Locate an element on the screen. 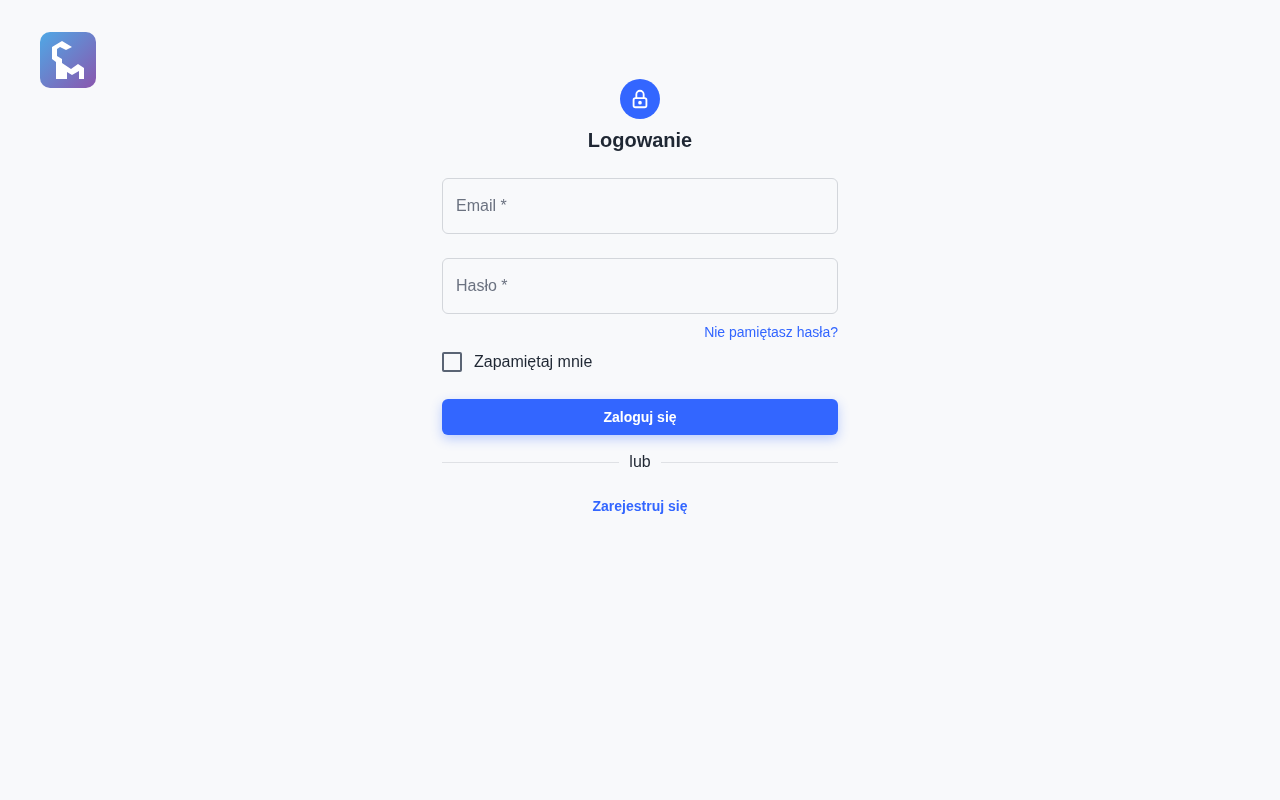  divider-label: lub is located at coordinates (640, 462).